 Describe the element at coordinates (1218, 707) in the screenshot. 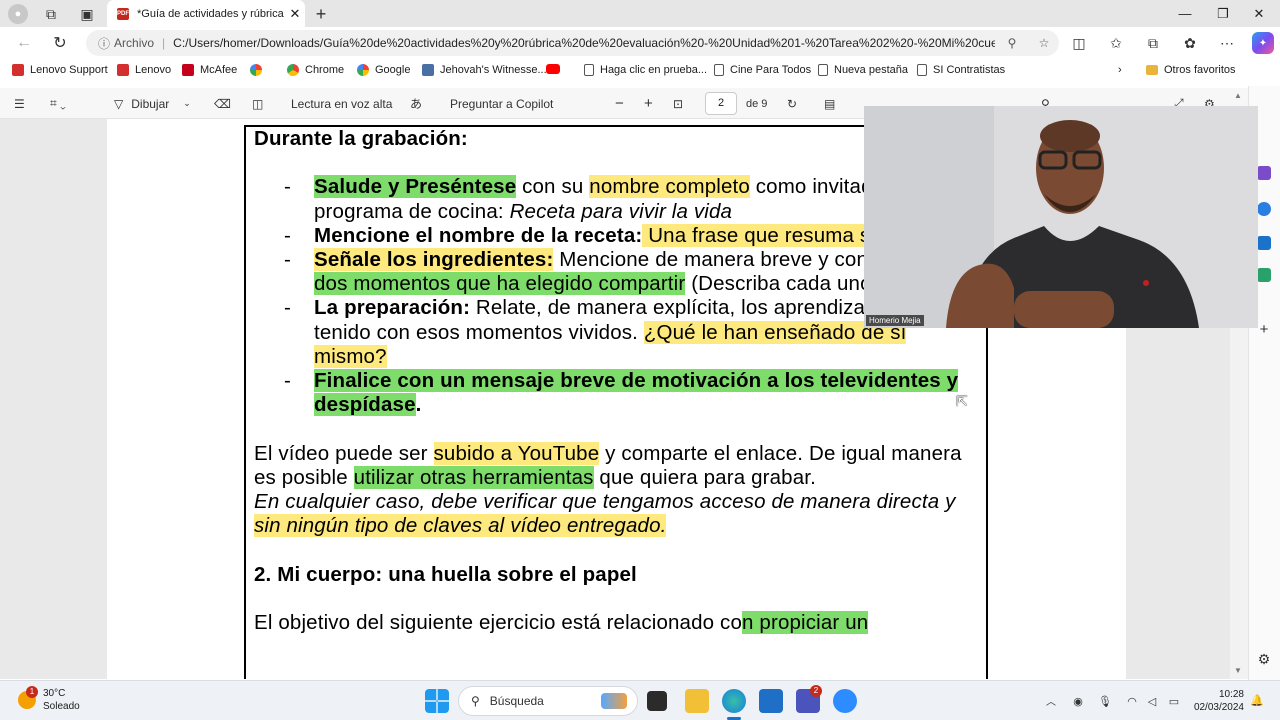

I see `date: 02/03/2024` at that location.